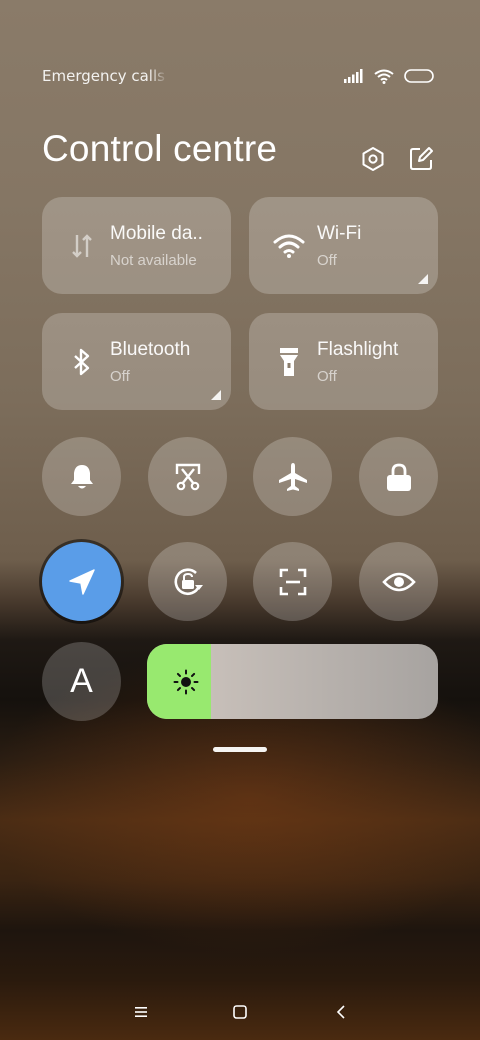 This screenshot has width=480, height=1040. What do you see at coordinates (343, 245) in the screenshot?
I see `tile-wifi: Wi-Fi Off` at bounding box center [343, 245].